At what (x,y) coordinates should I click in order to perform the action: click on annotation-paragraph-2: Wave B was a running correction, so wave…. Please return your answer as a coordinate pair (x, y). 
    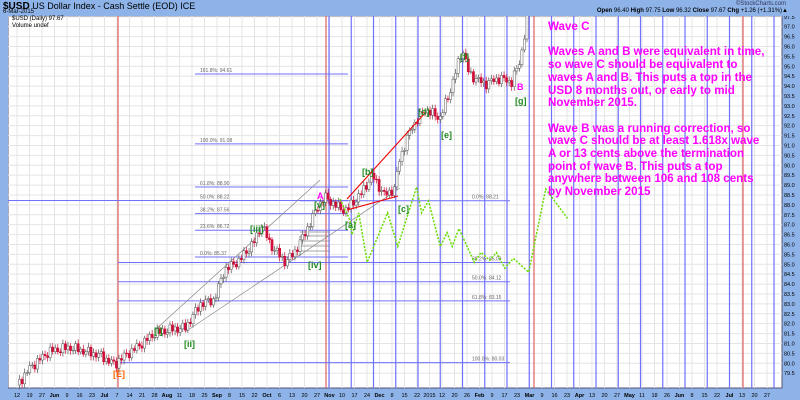
    Looking at the image, I should click on (654, 160).